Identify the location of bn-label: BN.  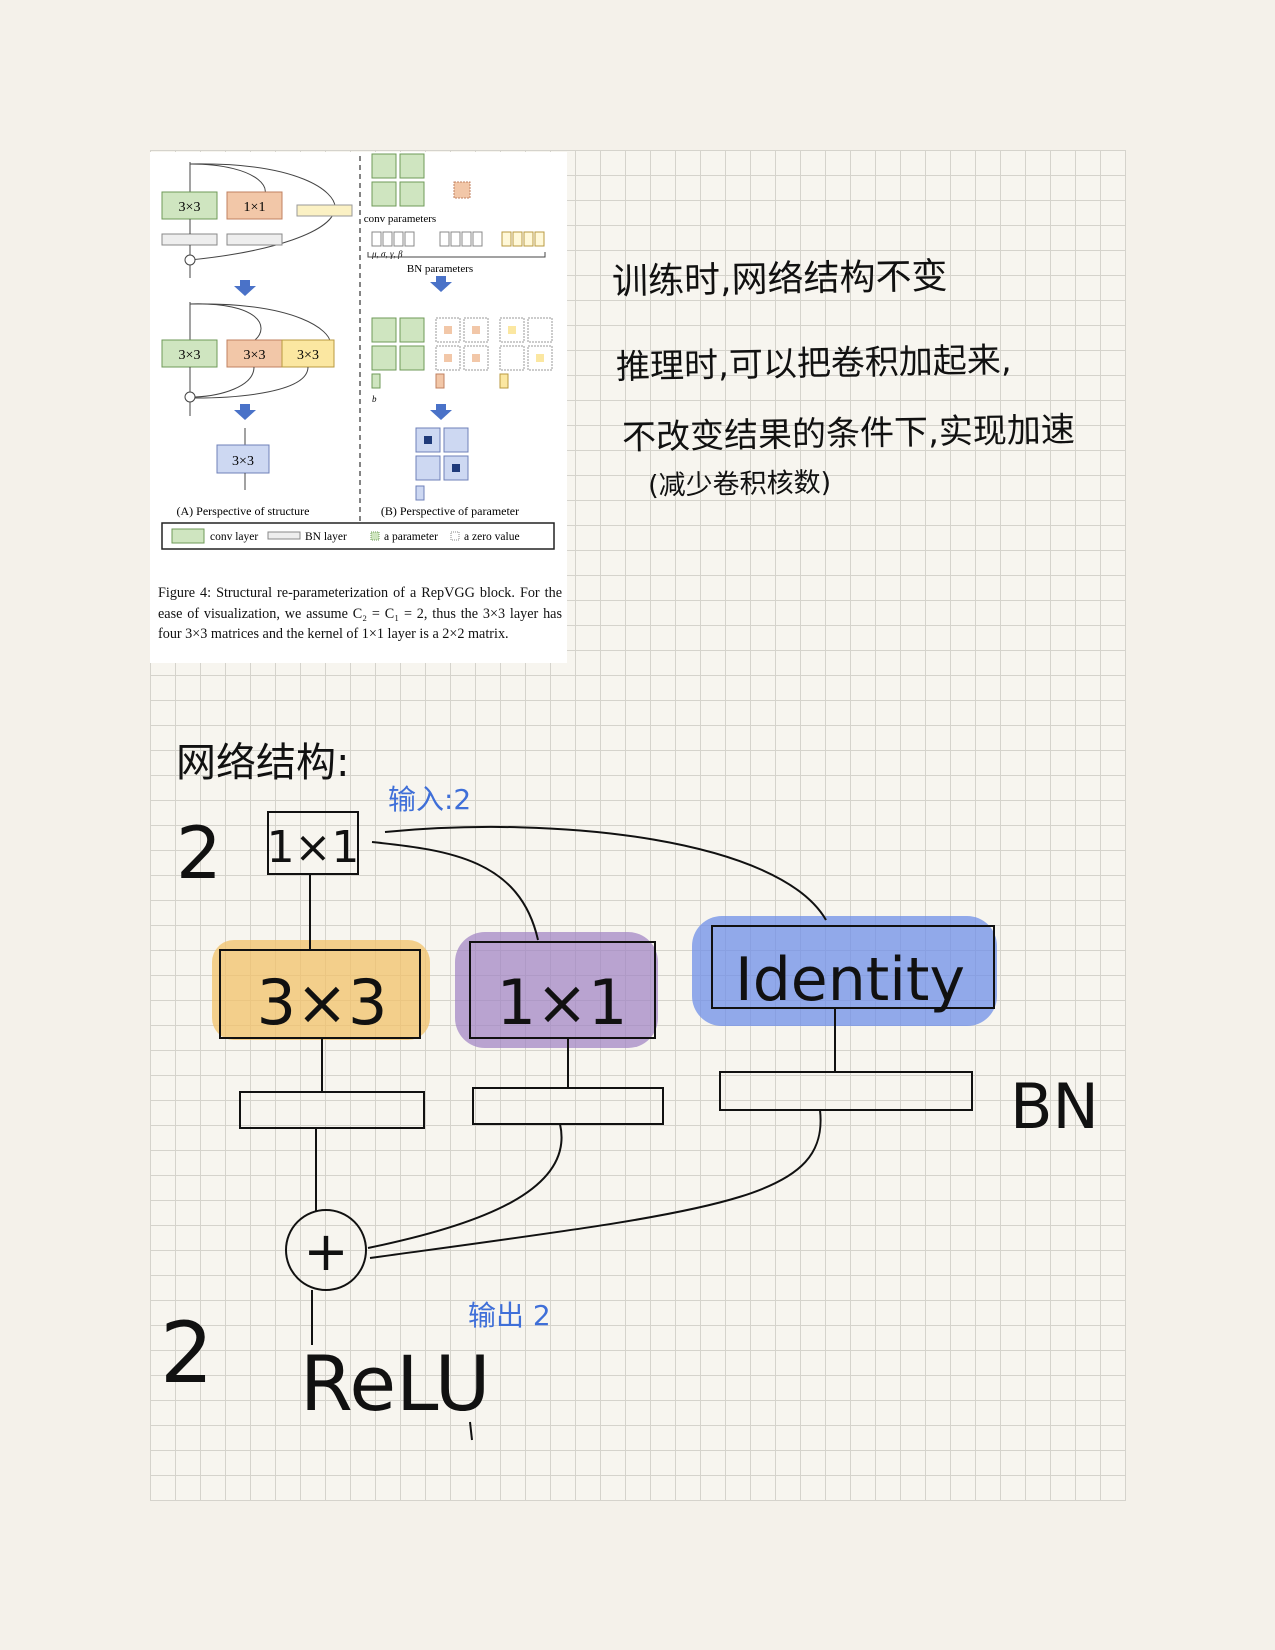
(1054, 1106).